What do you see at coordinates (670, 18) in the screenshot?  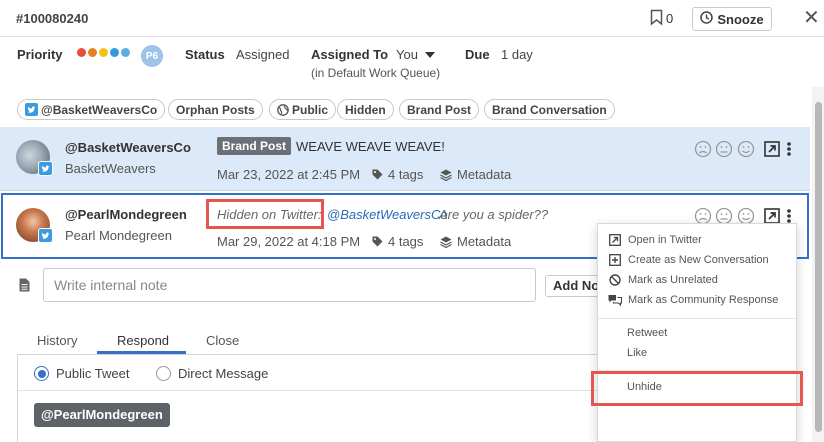 I see `bookmark-count: 0` at bounding box center [670, 18].